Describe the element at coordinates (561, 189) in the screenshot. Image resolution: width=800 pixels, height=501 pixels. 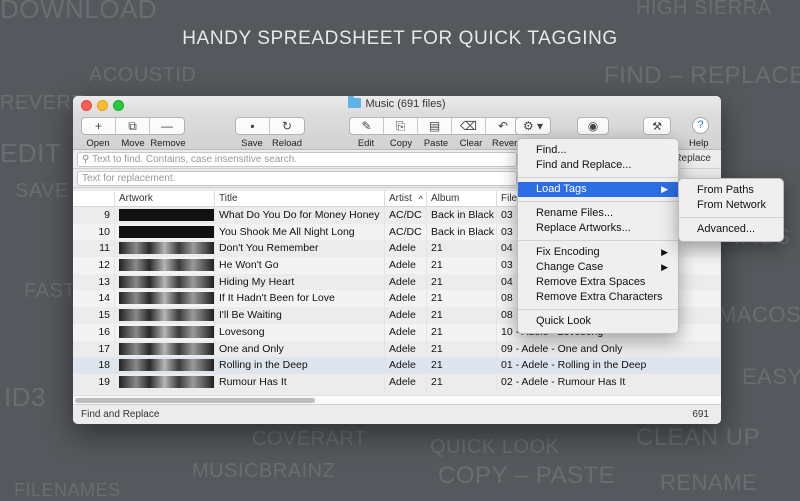
I see `menu-item-label: Load Tags` at that location.